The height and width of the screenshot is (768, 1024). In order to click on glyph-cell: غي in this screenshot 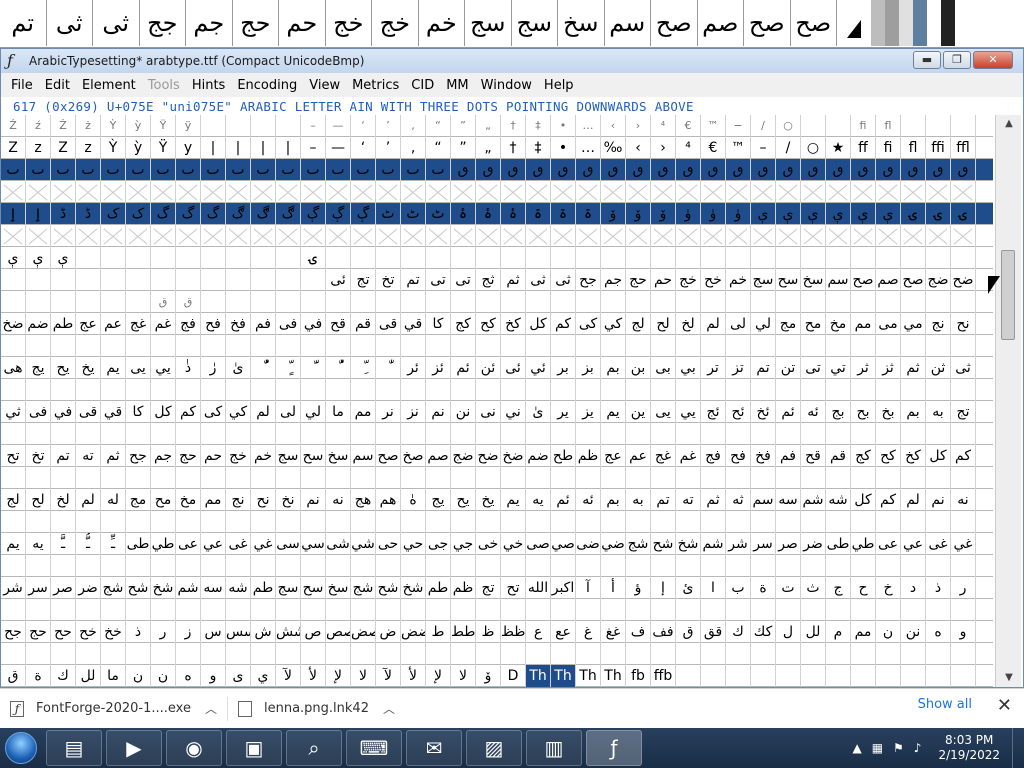, I will do `click(263, 544)`.